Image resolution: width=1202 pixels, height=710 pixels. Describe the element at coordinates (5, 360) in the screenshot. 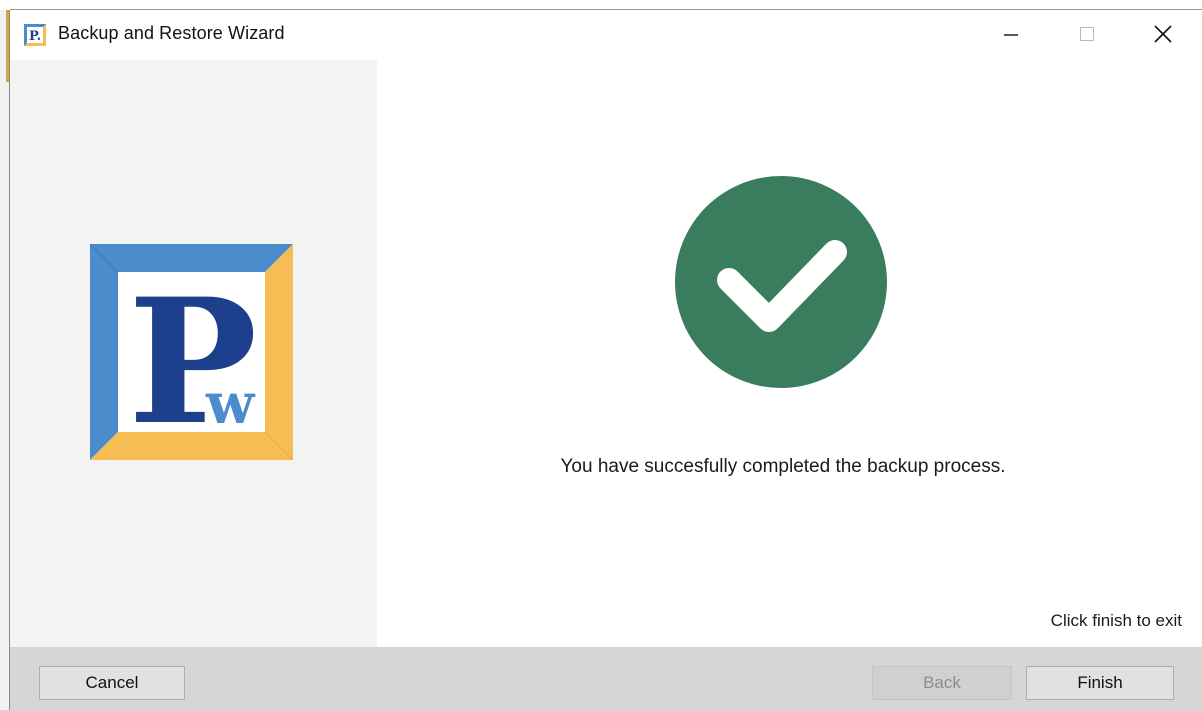

I see `window-left-edge` at that location.